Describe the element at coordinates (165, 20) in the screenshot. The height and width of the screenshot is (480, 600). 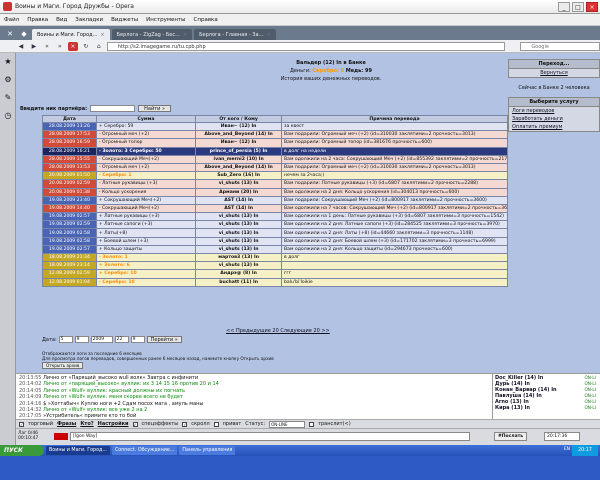
I see `menu-tools: Инструменты` at that location.